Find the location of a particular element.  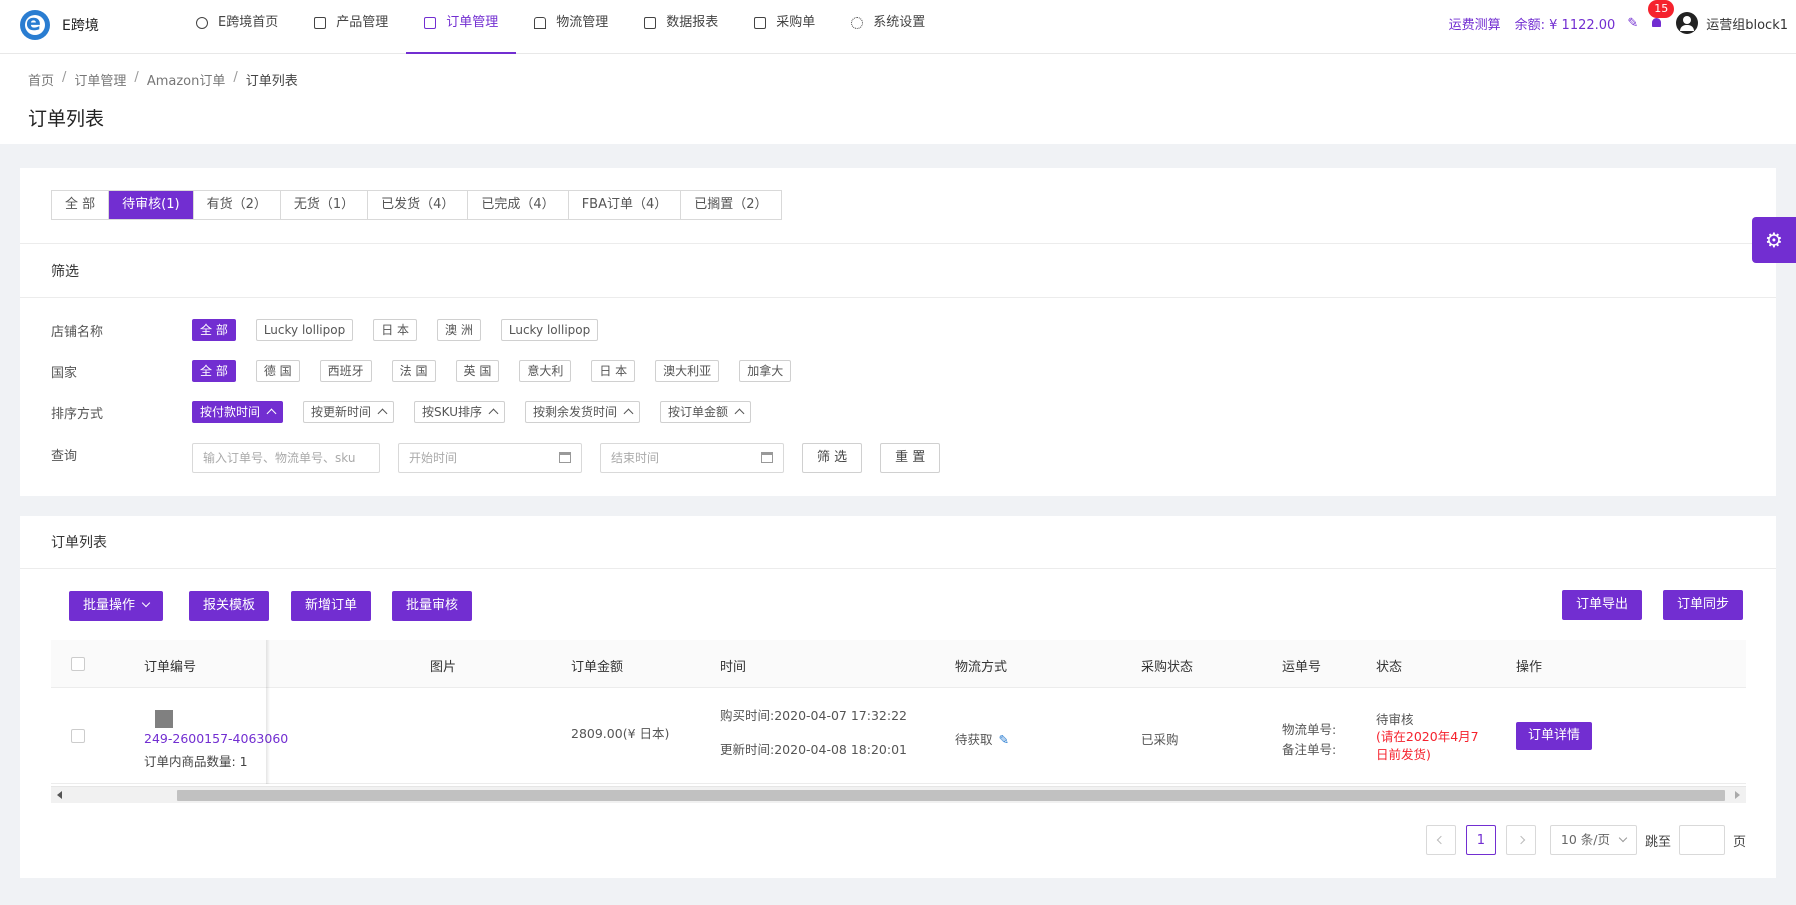

sort-option: 按付款时间 is located at coordinates (238, 412).